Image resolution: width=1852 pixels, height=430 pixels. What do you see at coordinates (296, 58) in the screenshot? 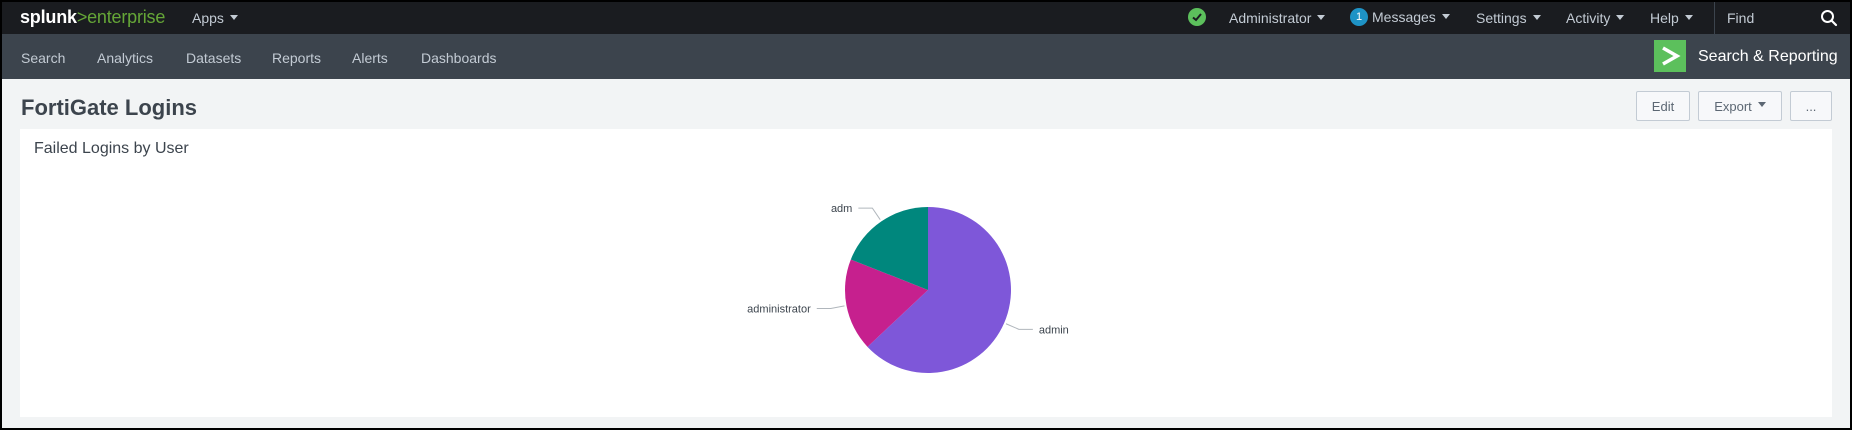
I see `nav-item-reports: Reports` at bounding box center [296, 58].